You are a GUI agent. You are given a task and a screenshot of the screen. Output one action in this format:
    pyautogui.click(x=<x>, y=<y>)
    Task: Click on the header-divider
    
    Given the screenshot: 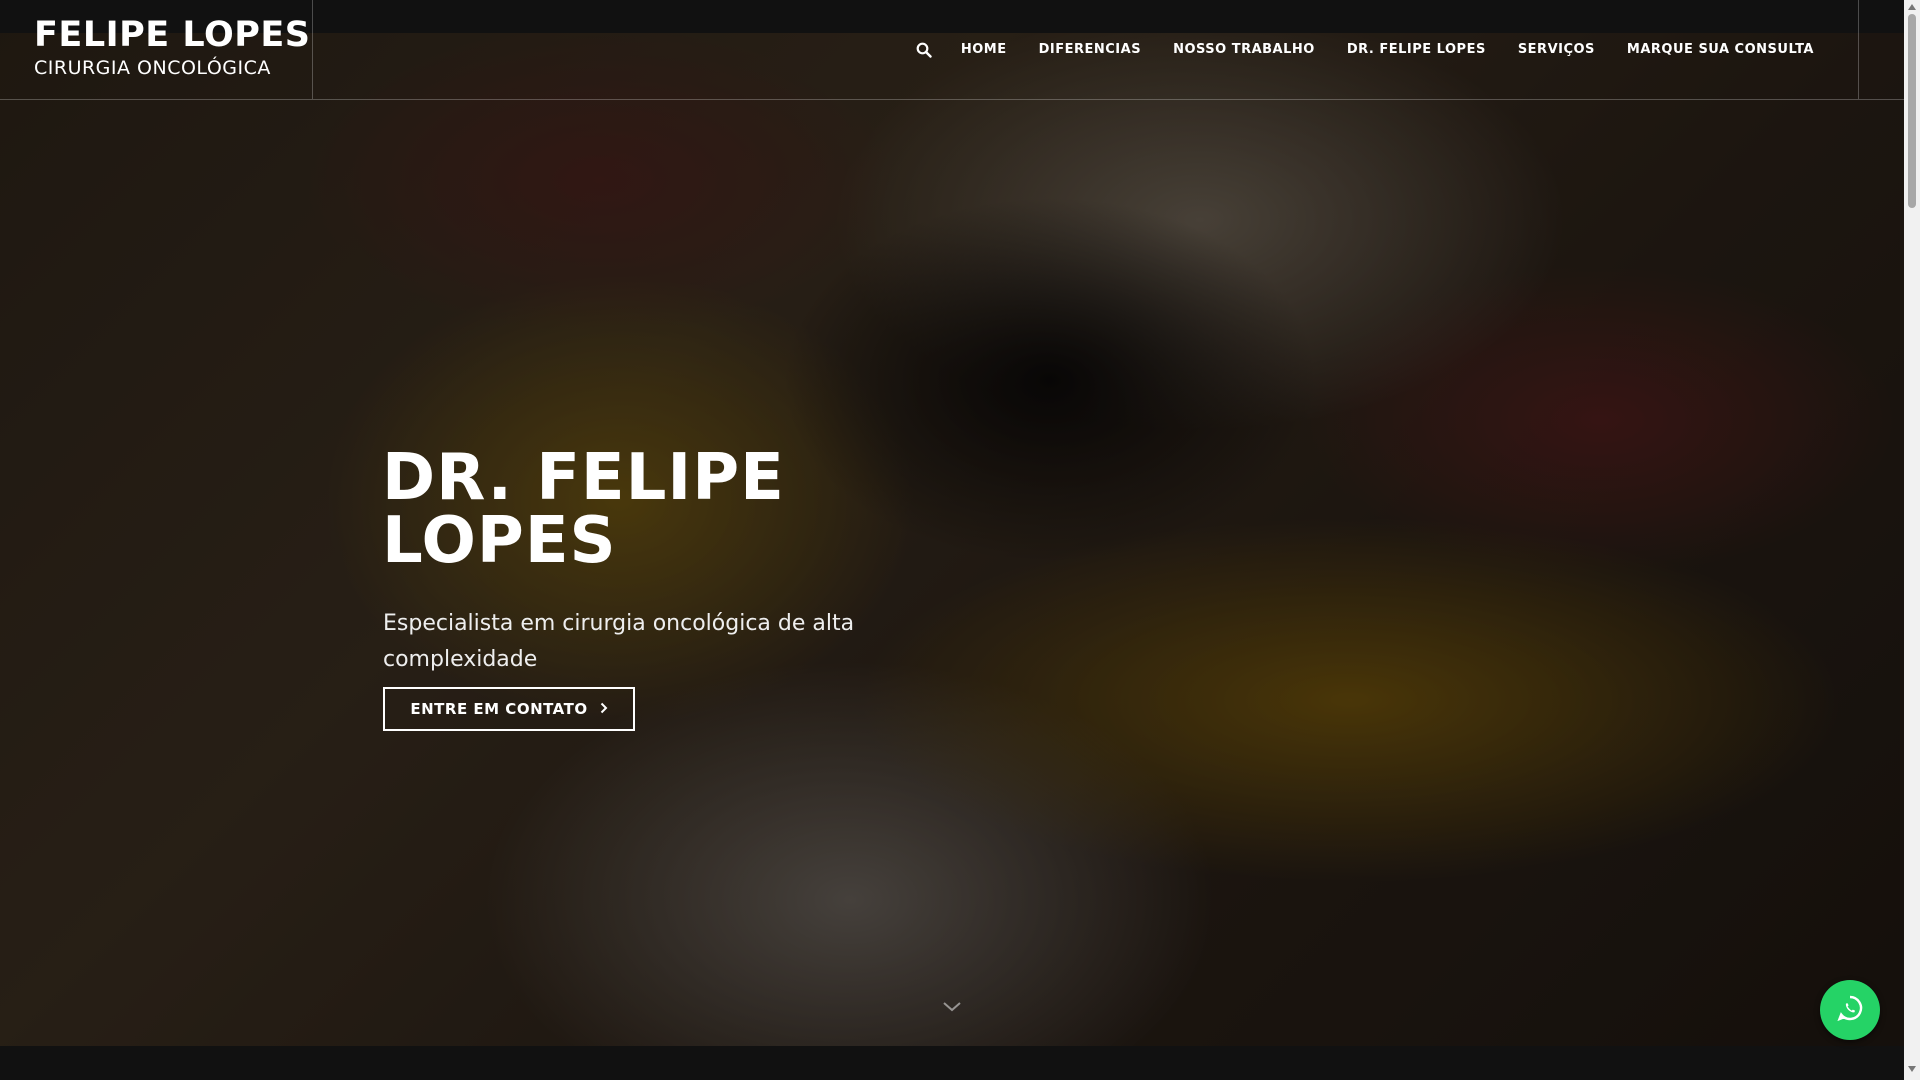 What is the action you would take?
    pyautogui.click(x=1858, y=49)
    